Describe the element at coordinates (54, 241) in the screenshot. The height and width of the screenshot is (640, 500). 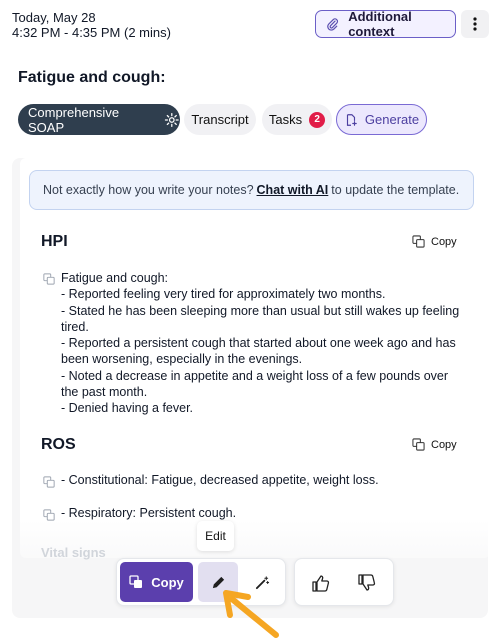
I see `hpi-title: HPI` at that location.